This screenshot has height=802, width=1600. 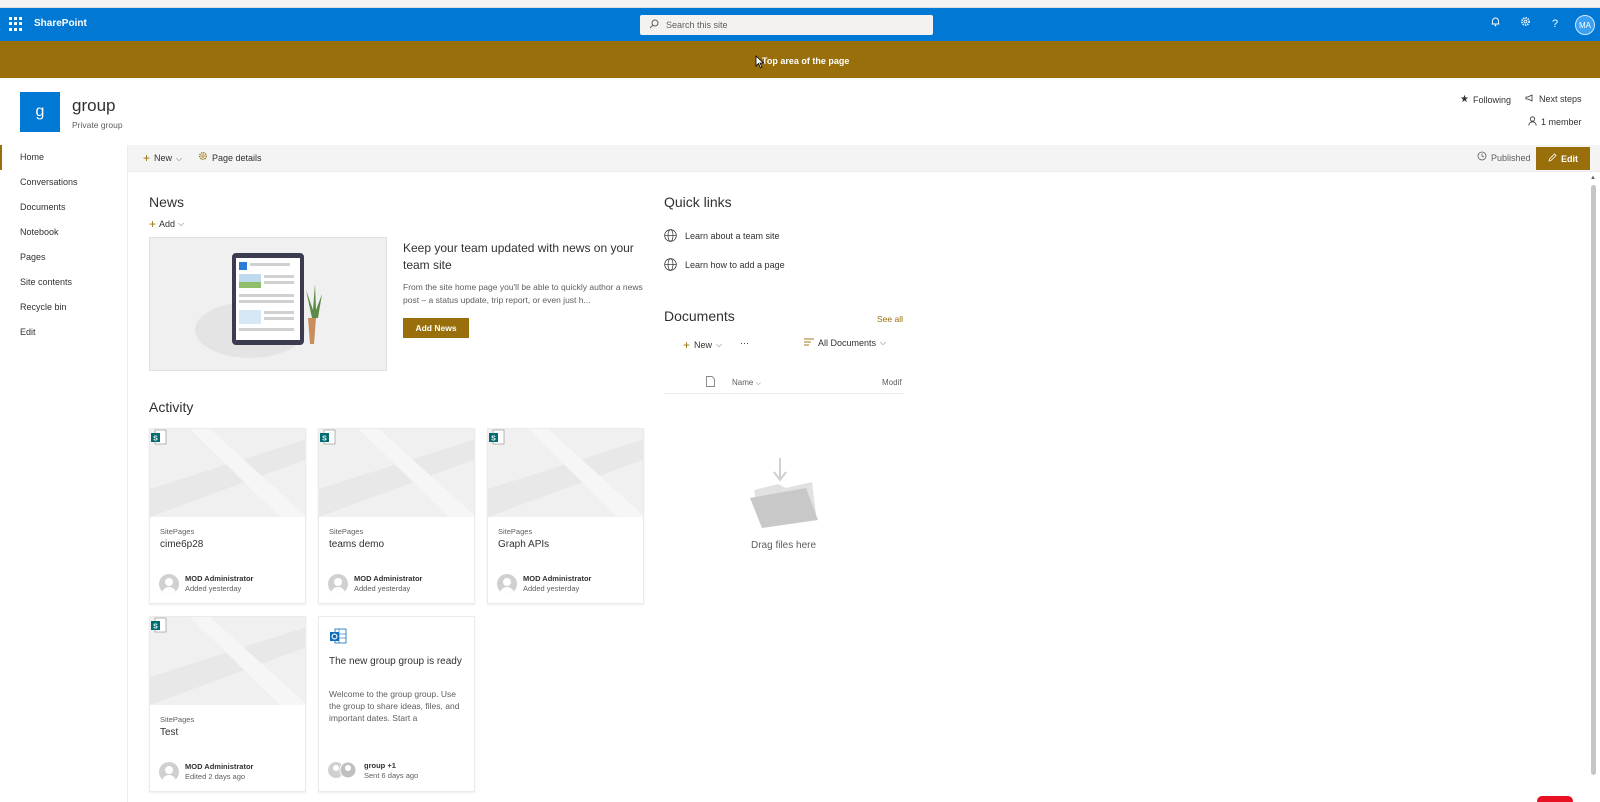 What do you see at coordinates (1495, 24) in the screenshot?
I see `bell-icon` at bounding box center [1495, 24].